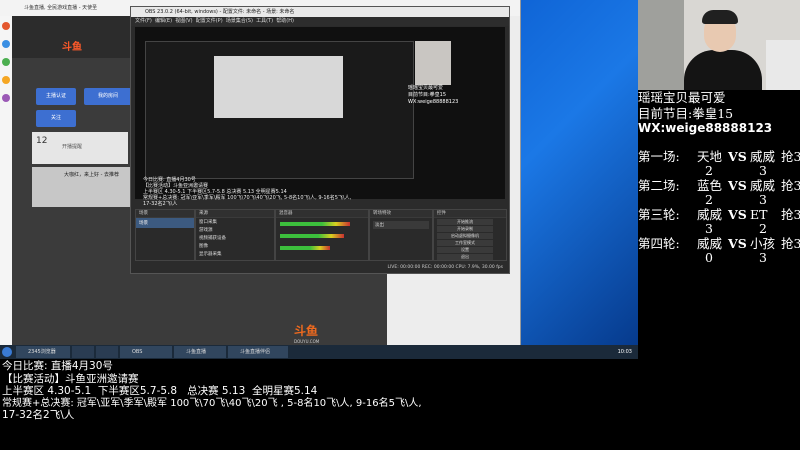 The height and width of the screenshot is (450, 800). What do you see at coordinates (783, 65) in the screenshot?
I see `background-chair` at bounding box center [783, 65].